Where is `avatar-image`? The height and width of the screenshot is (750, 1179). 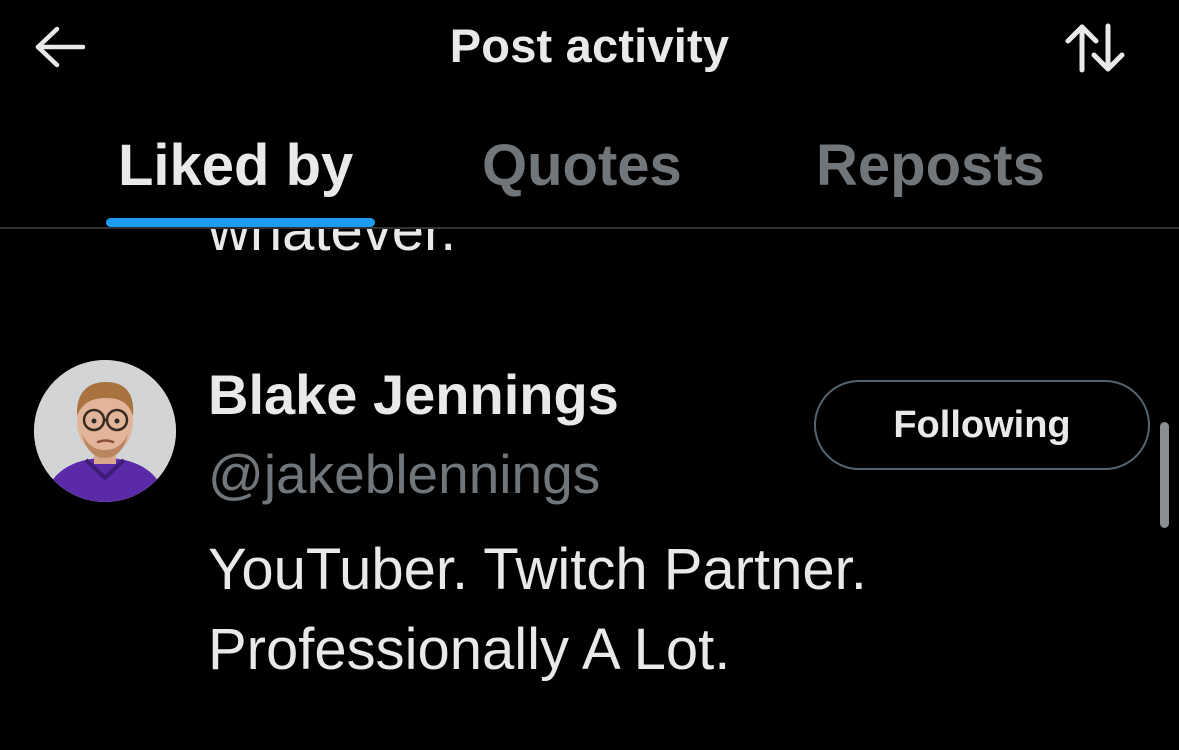
avatar-image is located at coordinates (105, 431).